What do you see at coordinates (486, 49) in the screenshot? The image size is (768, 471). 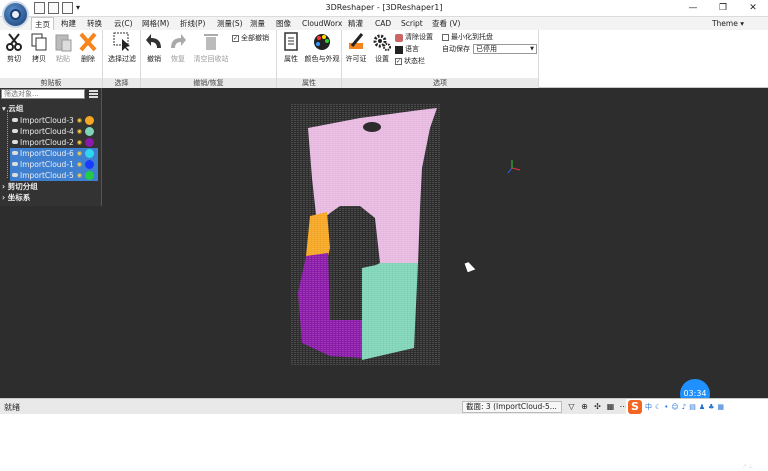 I see `autosave-value: 已停用` at bounding box center [486, 49].